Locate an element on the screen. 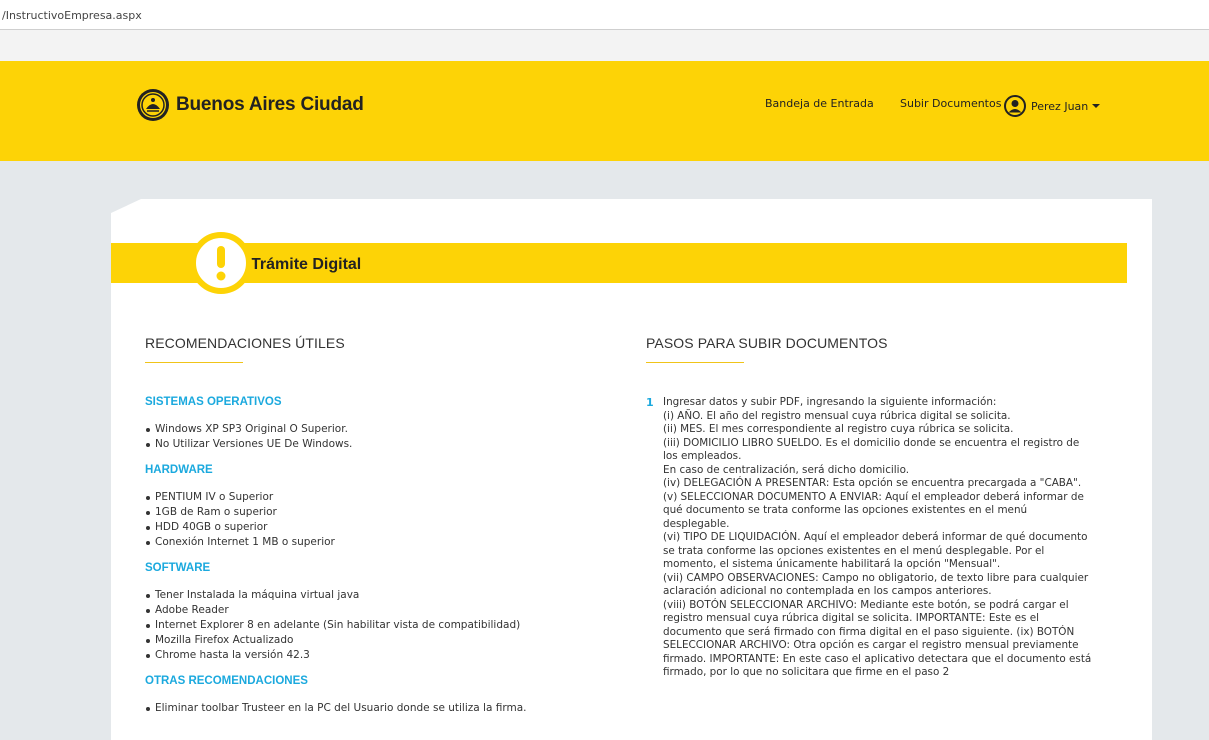 This screenshot has height=740, width=1209. step-line: desplegable. is located at coordinates (696, 523).